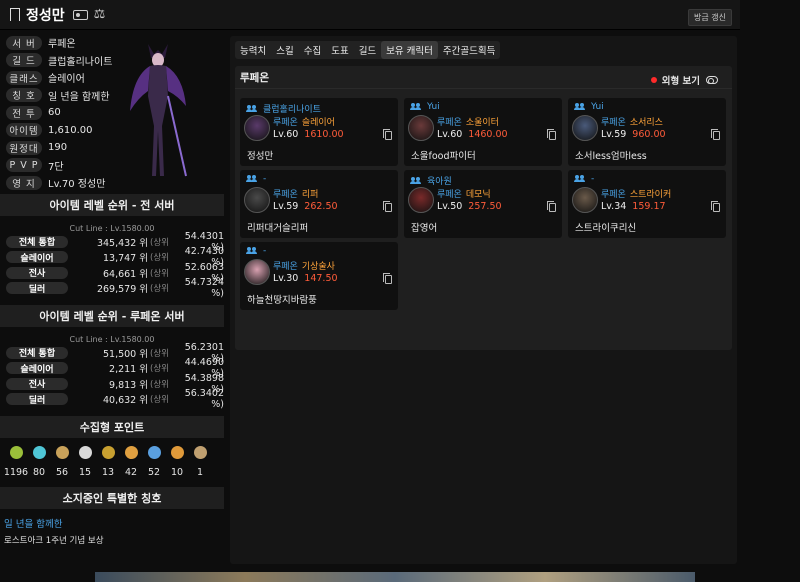 This screenshot has width=800, height=582. Describe the element at coordinates (286, 278) in the screenshot. I see `card-level: Lv.30` at that location.